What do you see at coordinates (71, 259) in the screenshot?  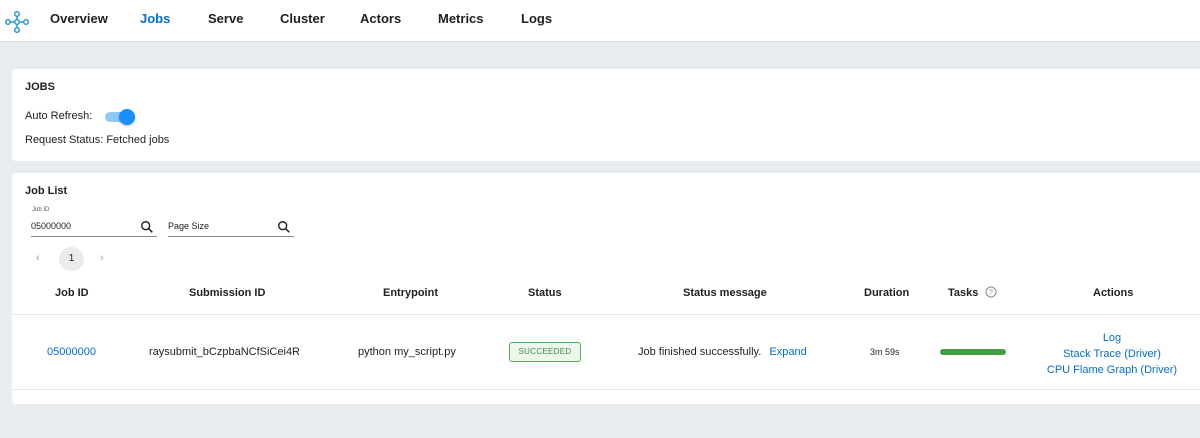 I see `page-button-current: 1` at bounding box center [71, 259].